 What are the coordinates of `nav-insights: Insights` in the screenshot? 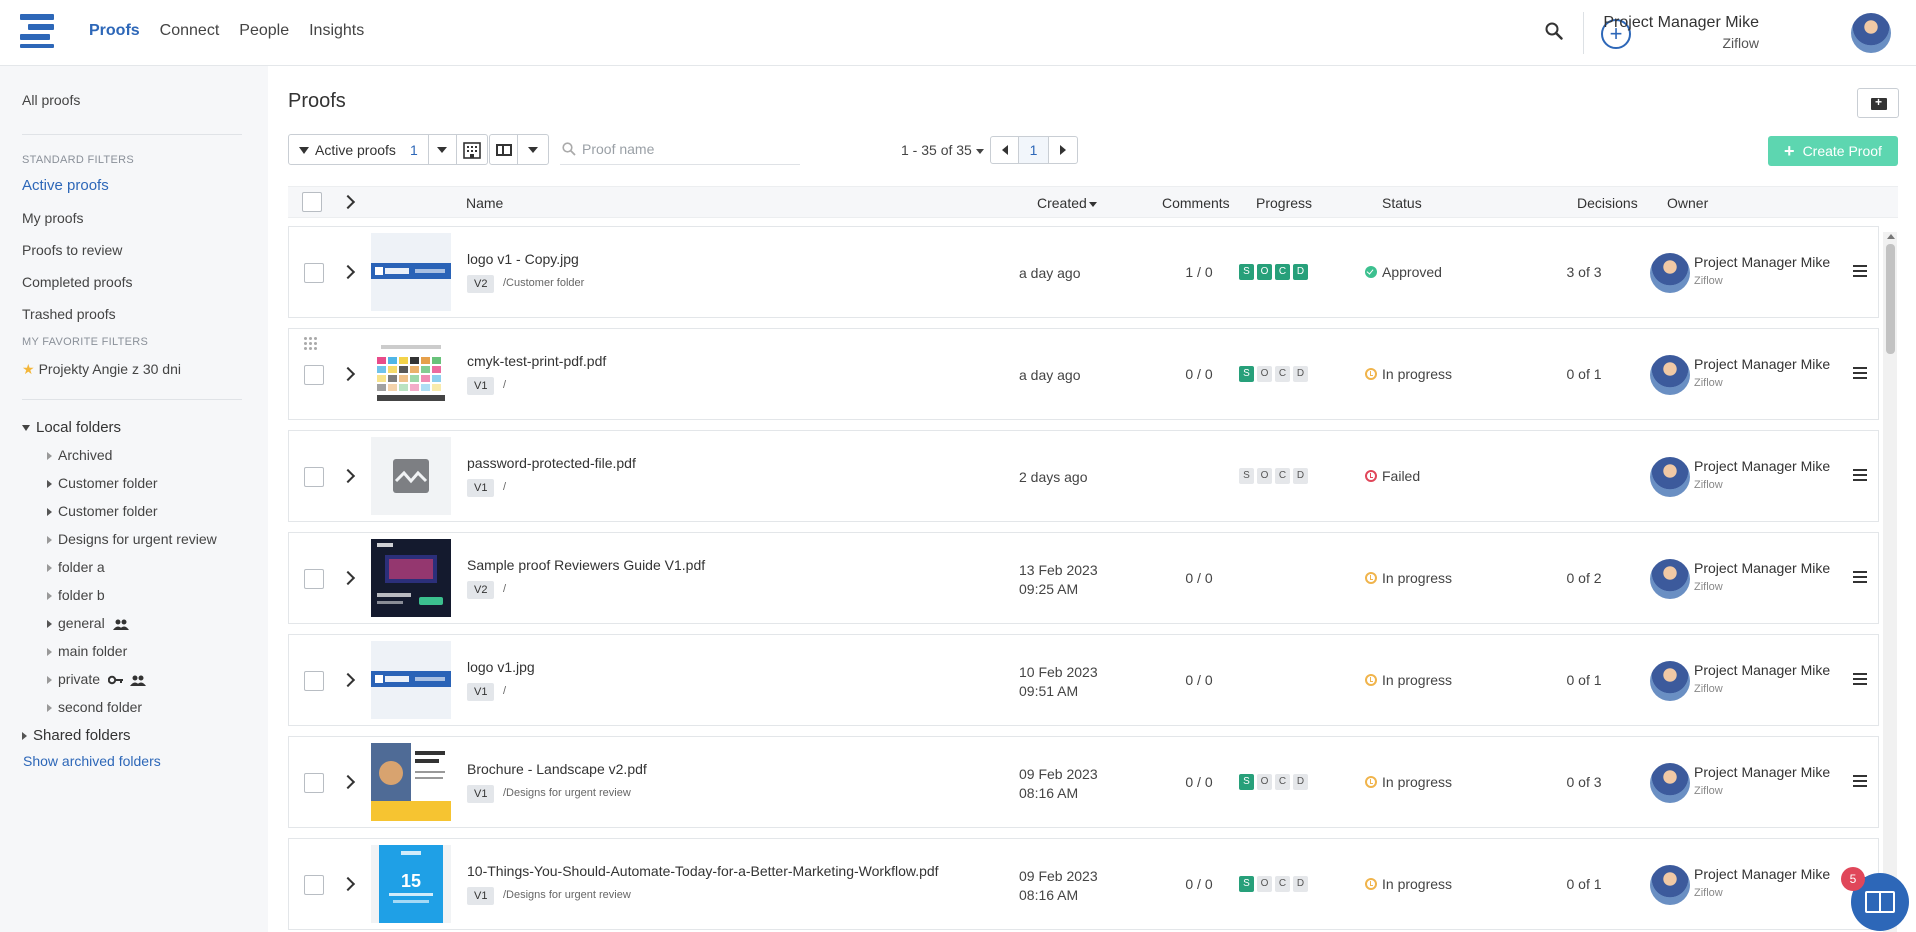 It's located at (336, 31).